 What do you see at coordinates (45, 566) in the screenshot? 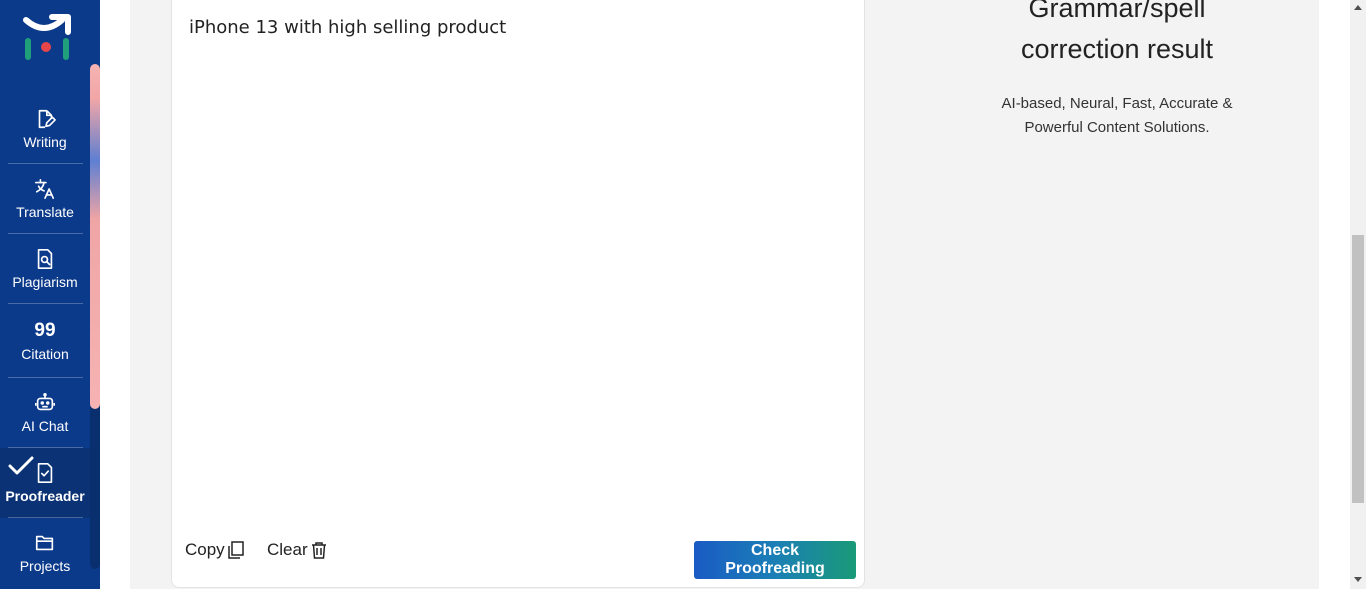
I see `sidebar-item-label: Projects` at bounding box center [45, 566].